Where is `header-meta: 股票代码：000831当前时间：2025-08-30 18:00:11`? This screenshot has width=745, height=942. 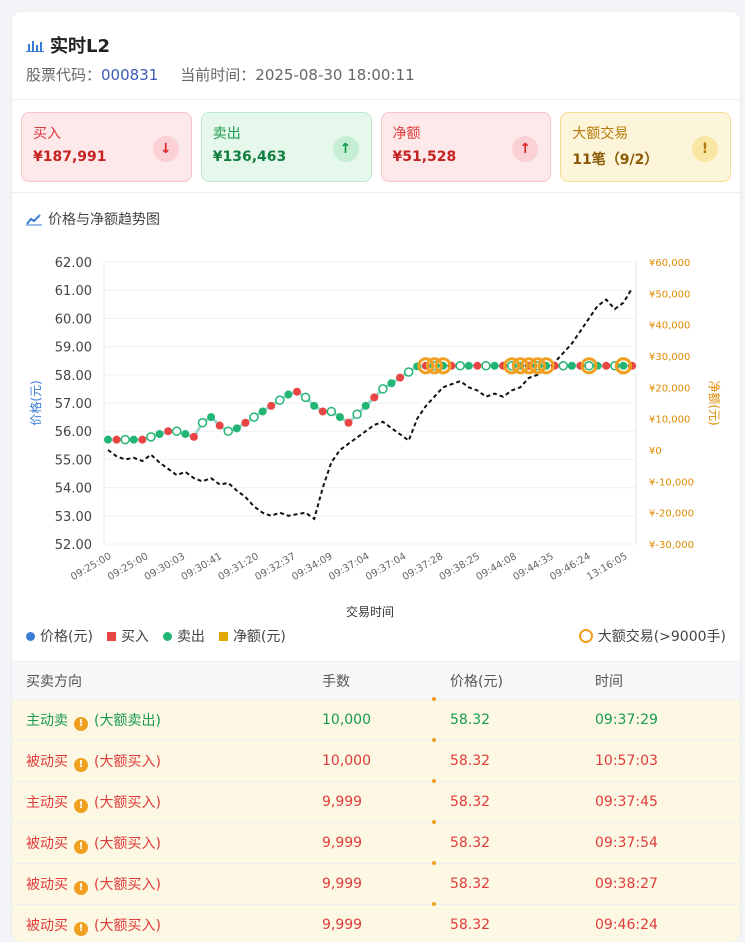
header-meta: 股票代码：000831当前时间：2025-08-30 18:00:11 is located at coordinates (220, 74).